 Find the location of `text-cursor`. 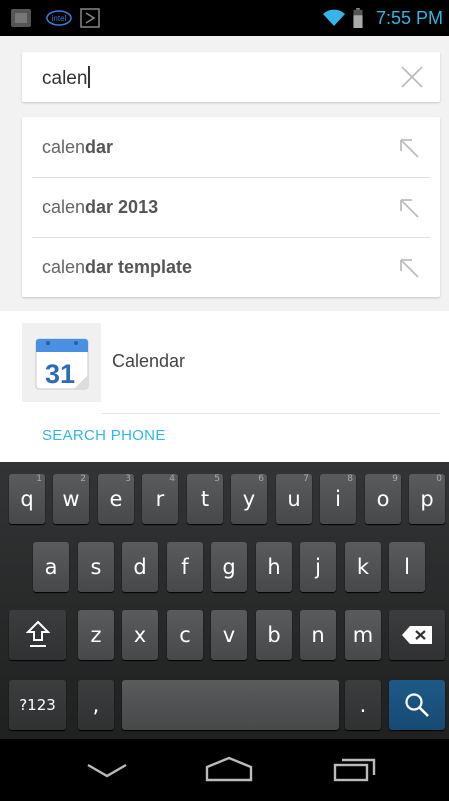

text-cursor is located at coordinates (89, 77).